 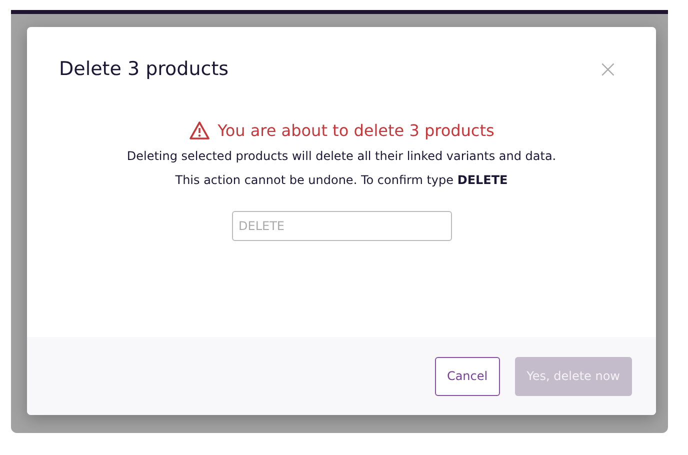 I want to click on warning-heading: You are about to delete 3 products, so click(x=356, y=130).